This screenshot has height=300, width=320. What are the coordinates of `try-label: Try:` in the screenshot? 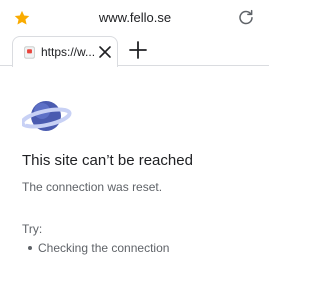 It's located at (32, 229).